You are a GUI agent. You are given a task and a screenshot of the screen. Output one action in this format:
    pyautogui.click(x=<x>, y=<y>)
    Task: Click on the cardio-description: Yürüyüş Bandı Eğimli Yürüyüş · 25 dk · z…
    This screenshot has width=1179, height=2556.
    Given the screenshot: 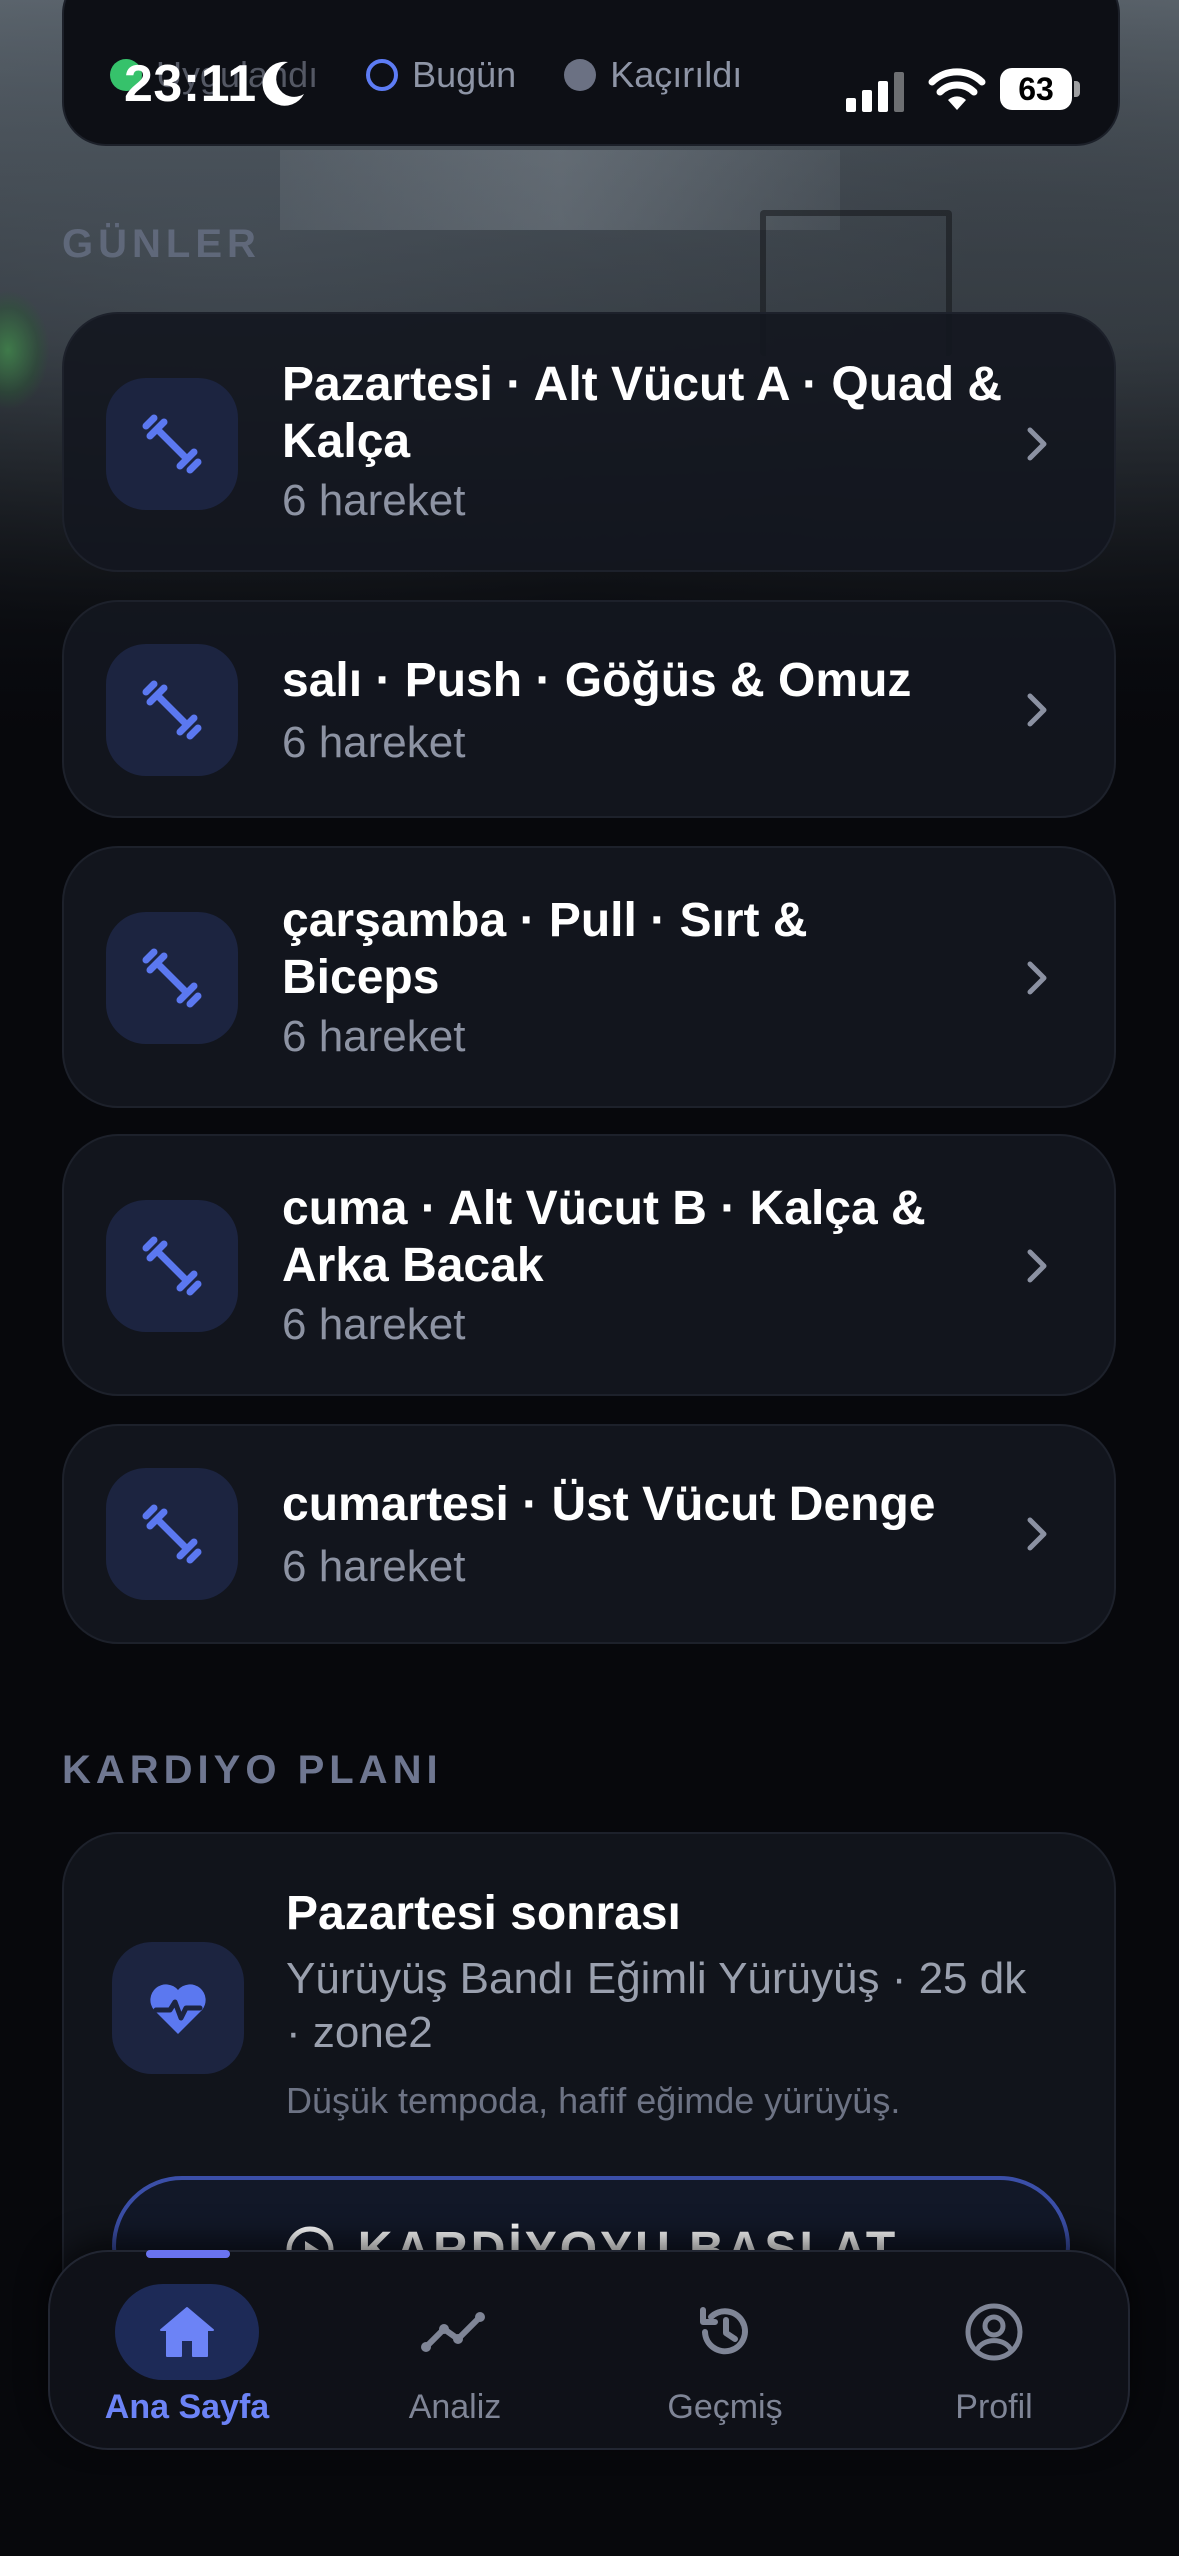 What is the action you would take?
    pyautogui.click(x=656, y=2005)
    